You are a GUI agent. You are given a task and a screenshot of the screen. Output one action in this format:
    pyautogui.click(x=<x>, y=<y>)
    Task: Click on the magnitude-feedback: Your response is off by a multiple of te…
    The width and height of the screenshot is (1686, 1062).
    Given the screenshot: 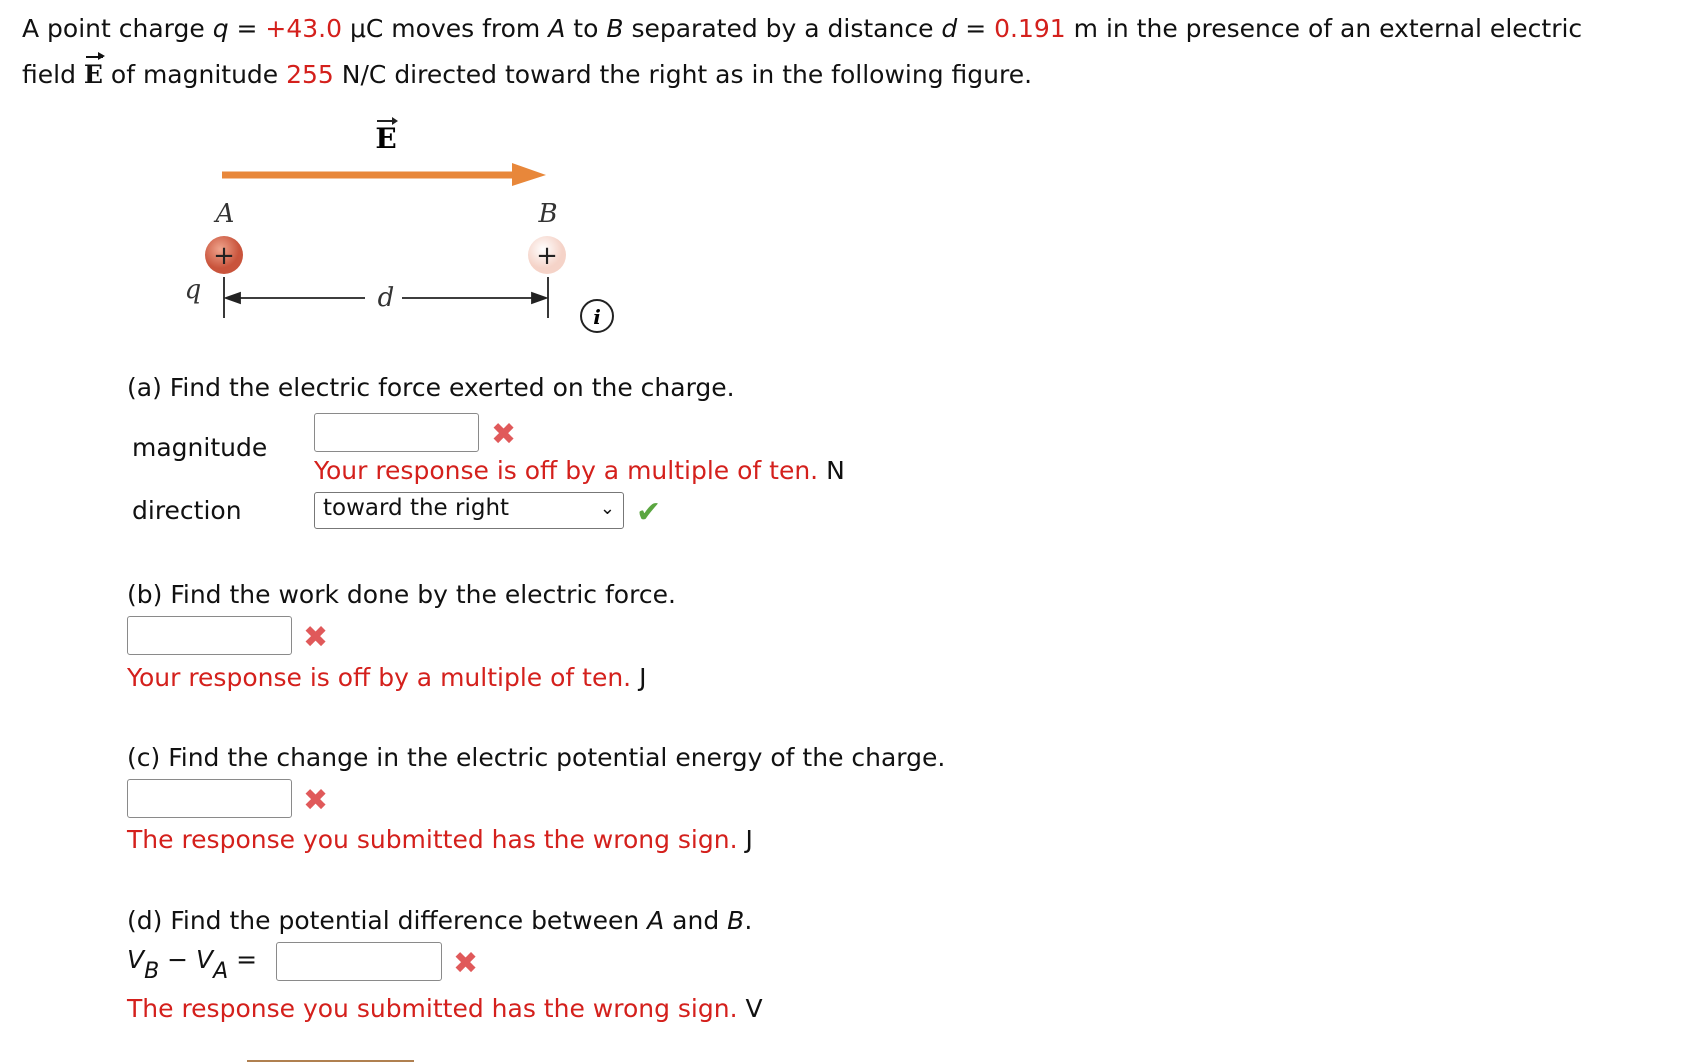 What is the action you would take?
    pyautogui.click(x=579, y=470)
    